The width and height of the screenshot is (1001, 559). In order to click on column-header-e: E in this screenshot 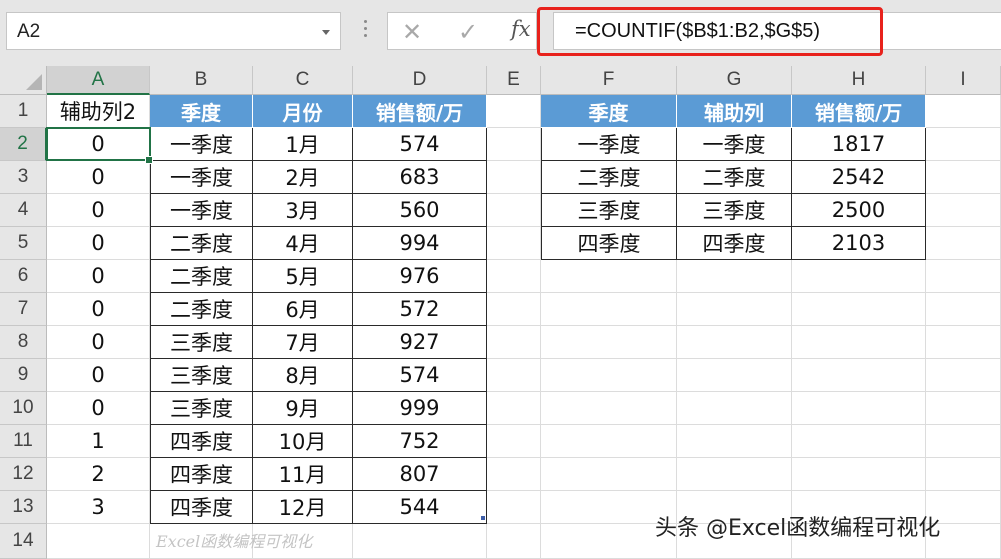, I will do `click(514, 80)`.